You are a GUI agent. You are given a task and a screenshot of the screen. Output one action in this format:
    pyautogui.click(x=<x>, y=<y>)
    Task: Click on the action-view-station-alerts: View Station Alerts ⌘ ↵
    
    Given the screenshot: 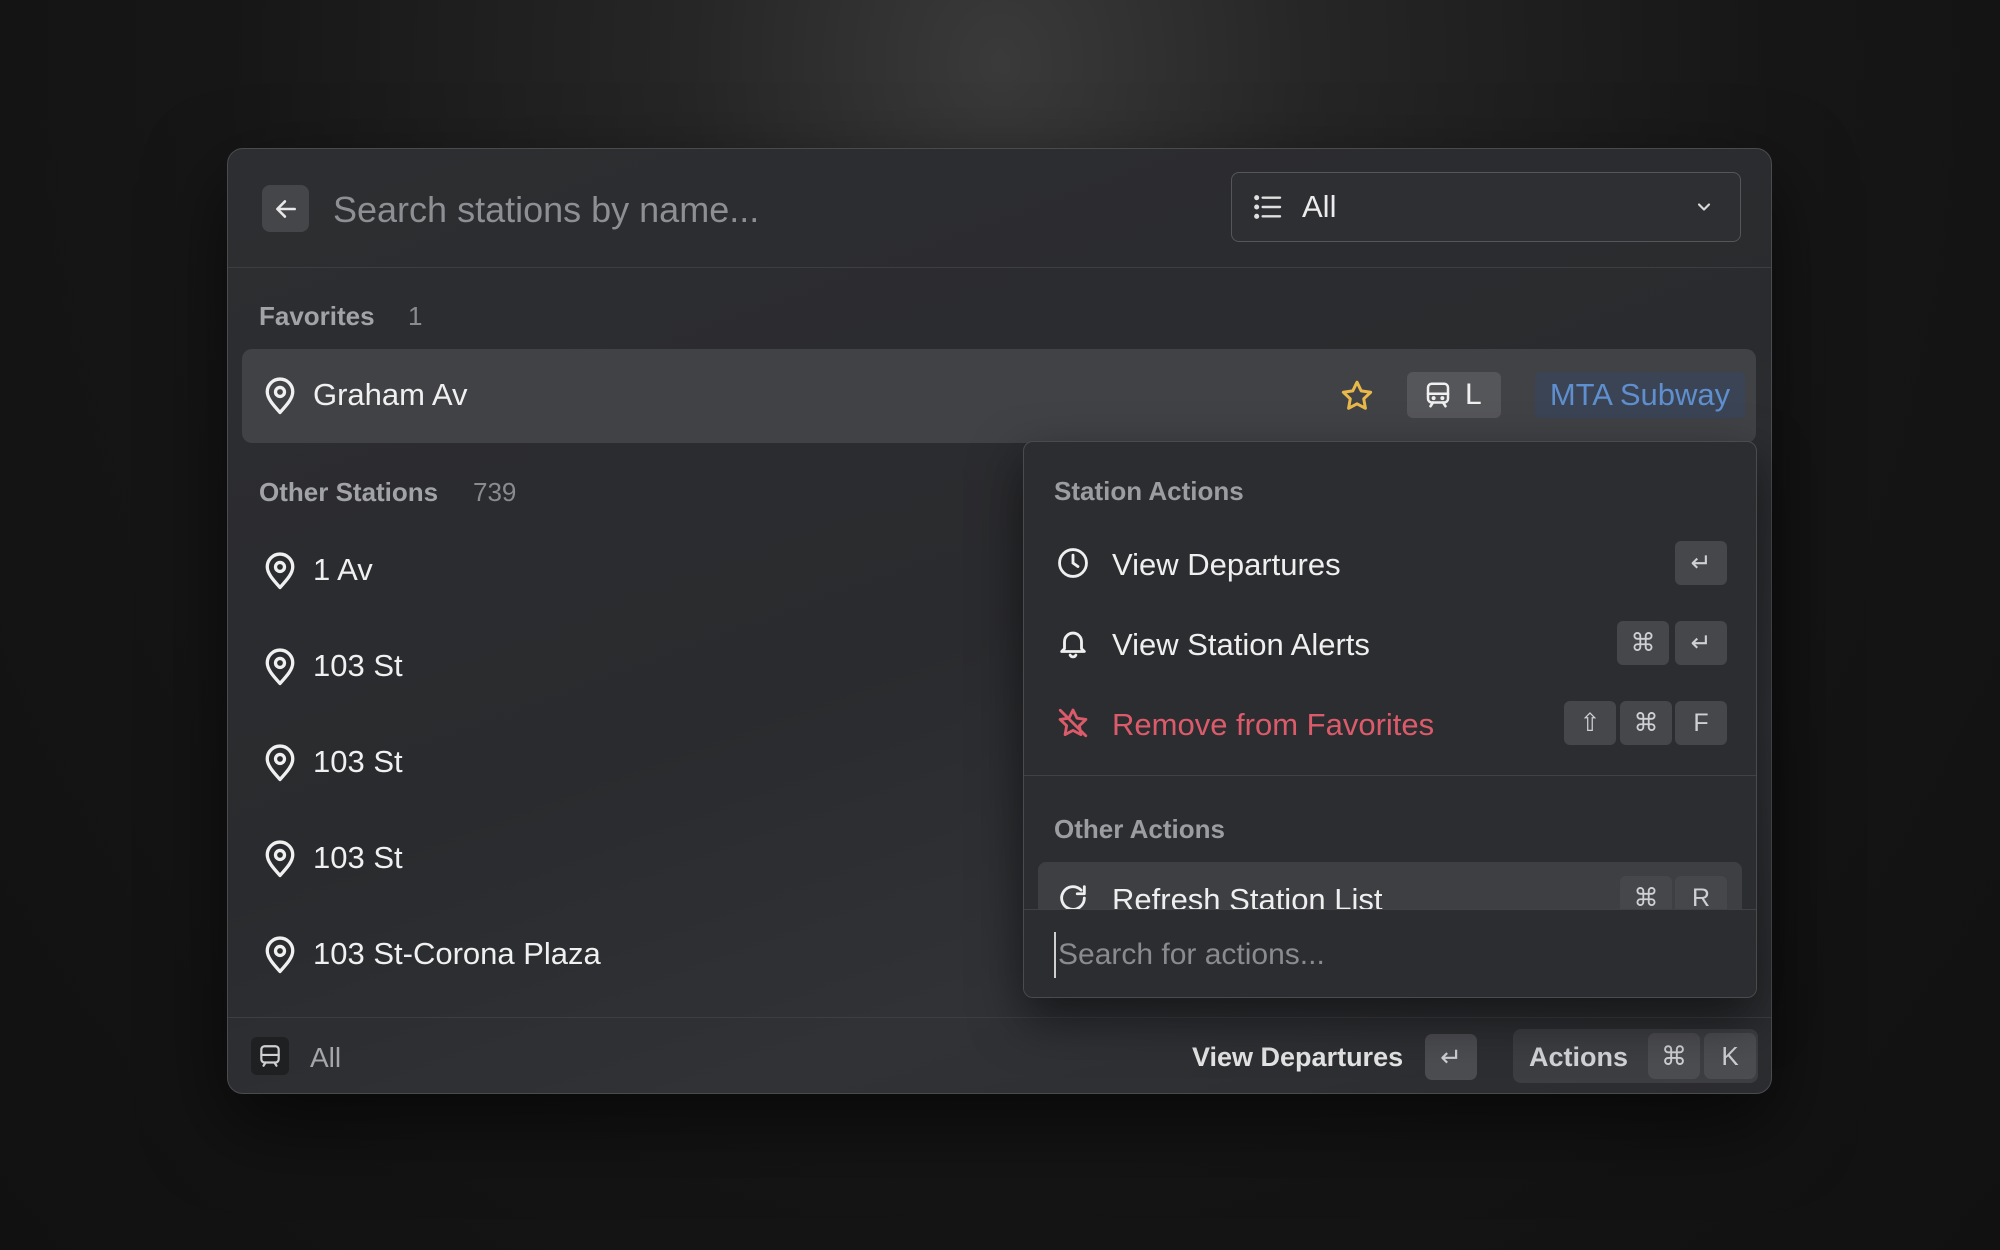 What is the action you would take?
    pyautogui.click(x=1390, y=643)
    